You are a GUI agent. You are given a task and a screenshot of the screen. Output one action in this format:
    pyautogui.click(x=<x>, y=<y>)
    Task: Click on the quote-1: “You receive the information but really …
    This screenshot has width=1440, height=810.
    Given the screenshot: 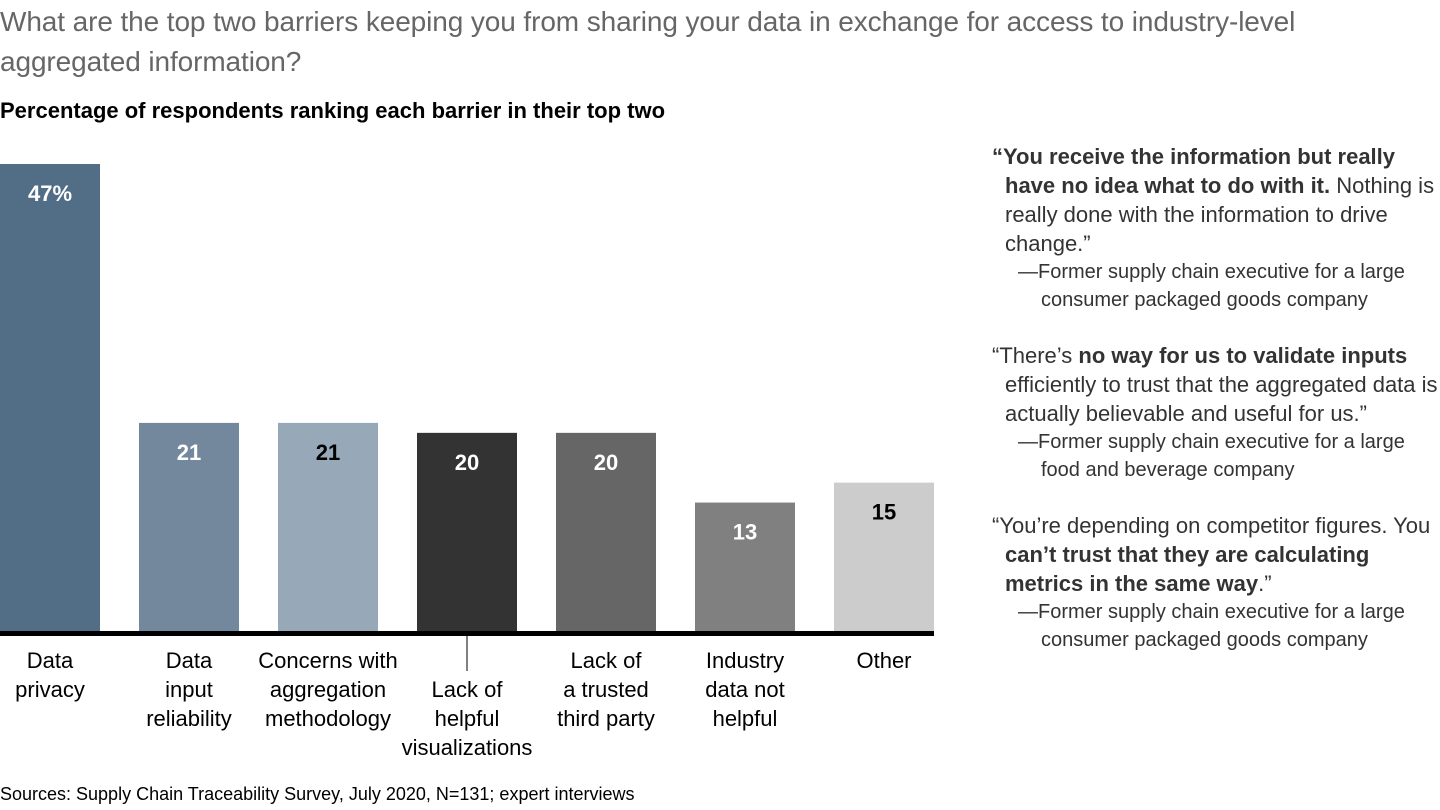 What is the action you would take?
    pyautogui.click(x=1216, y=228)
    